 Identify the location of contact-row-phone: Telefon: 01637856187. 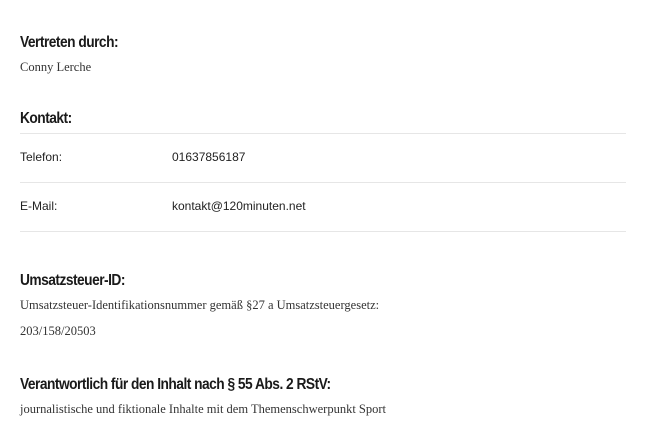
(323, 158).